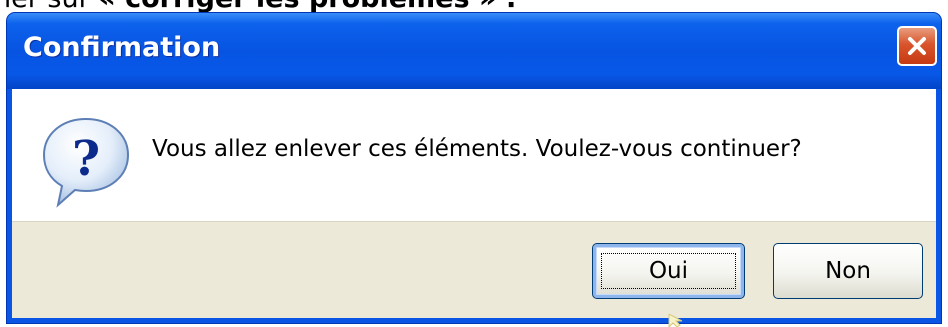 This screenshot has height=327, width=948. I want to click on close-button, so click(917, 46).